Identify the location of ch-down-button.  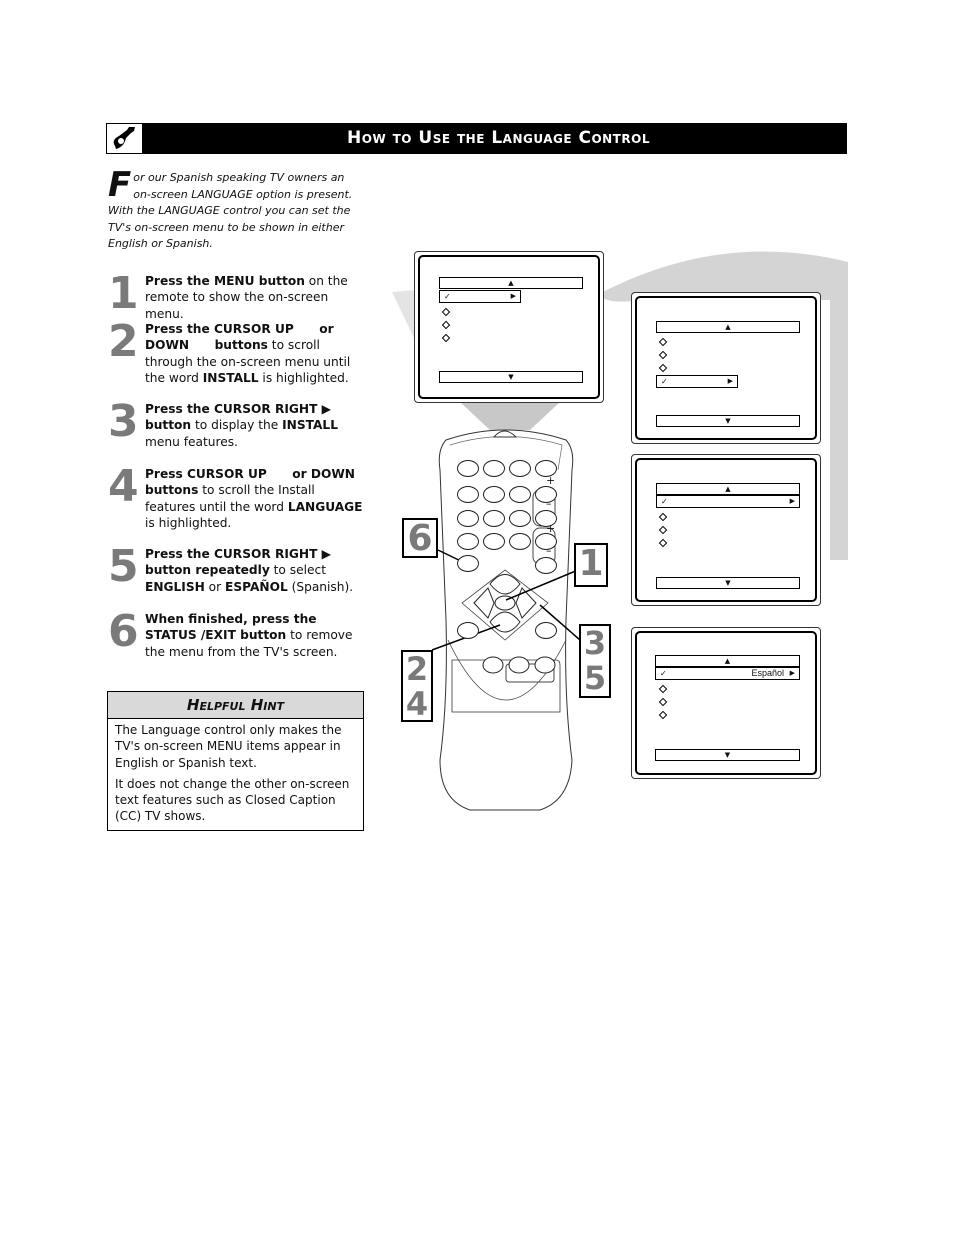
(546, 565).